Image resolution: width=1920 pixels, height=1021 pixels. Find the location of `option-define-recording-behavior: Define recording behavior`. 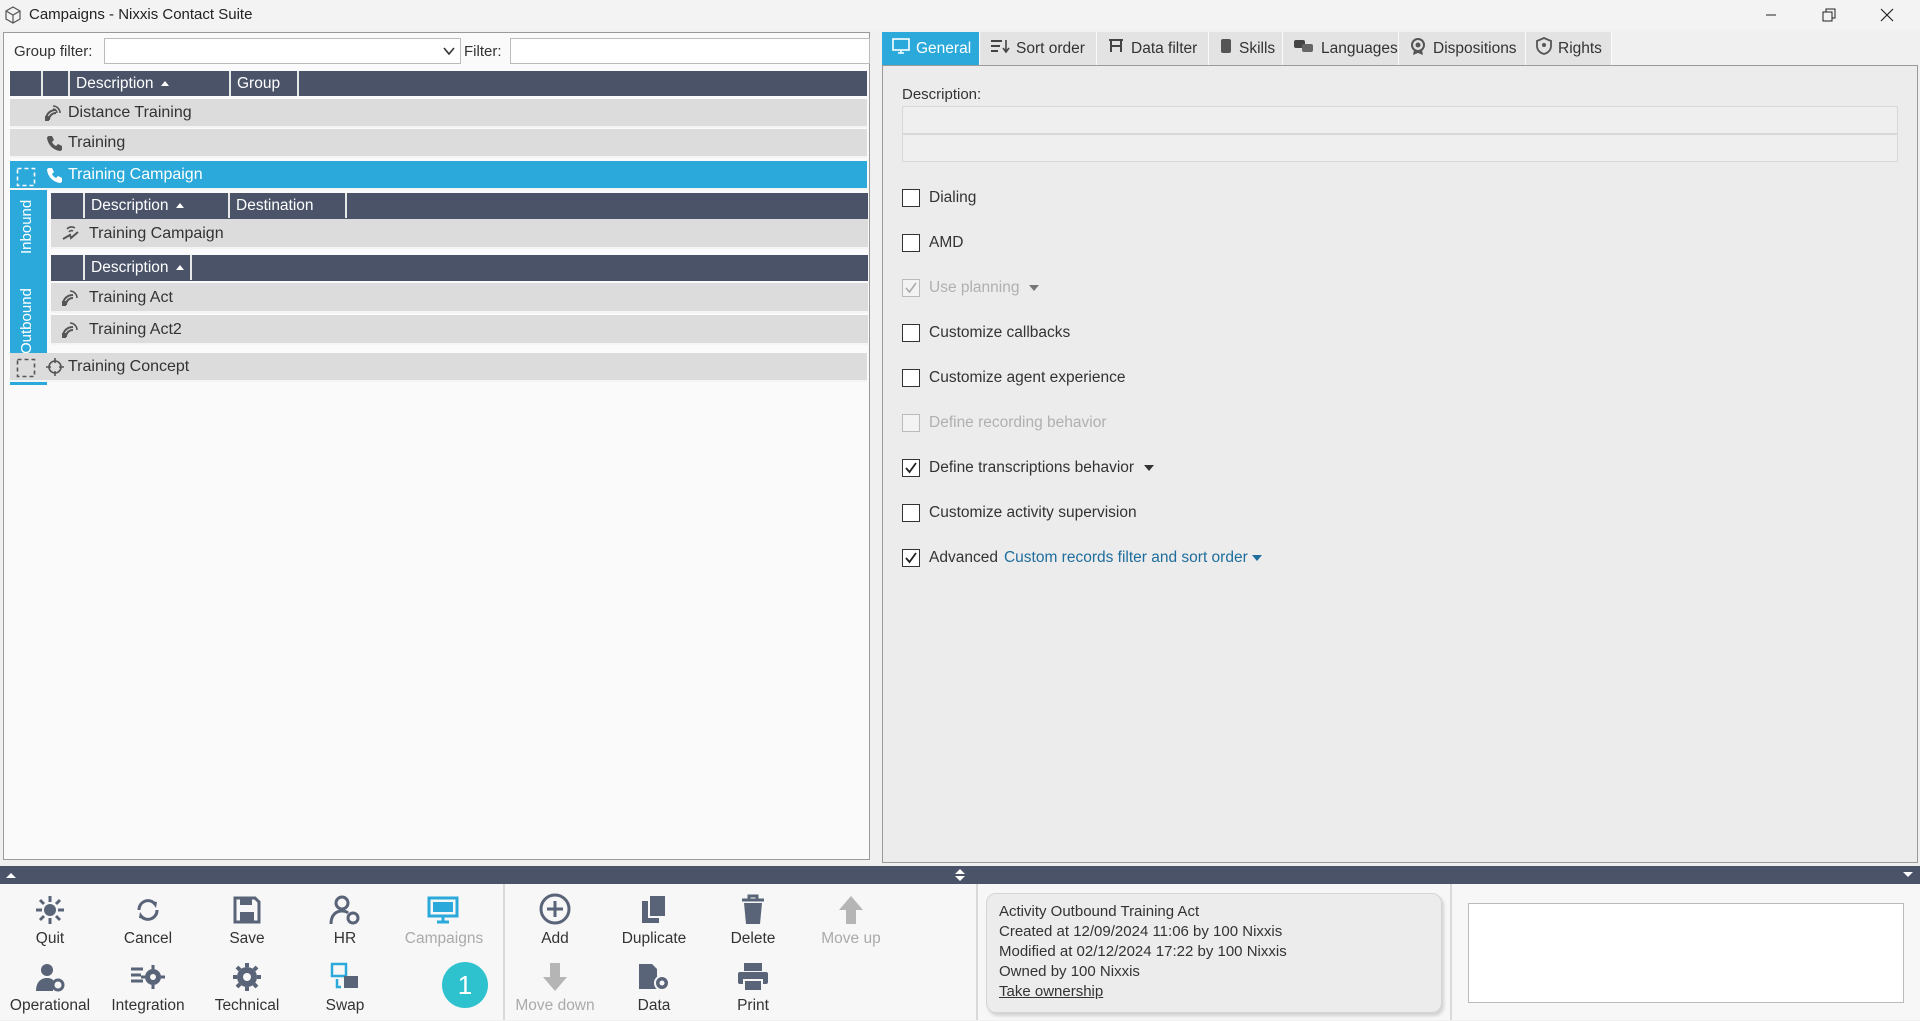

option-define-recording-behavior: Define recording behavior is located at coordinates (1004, 423).